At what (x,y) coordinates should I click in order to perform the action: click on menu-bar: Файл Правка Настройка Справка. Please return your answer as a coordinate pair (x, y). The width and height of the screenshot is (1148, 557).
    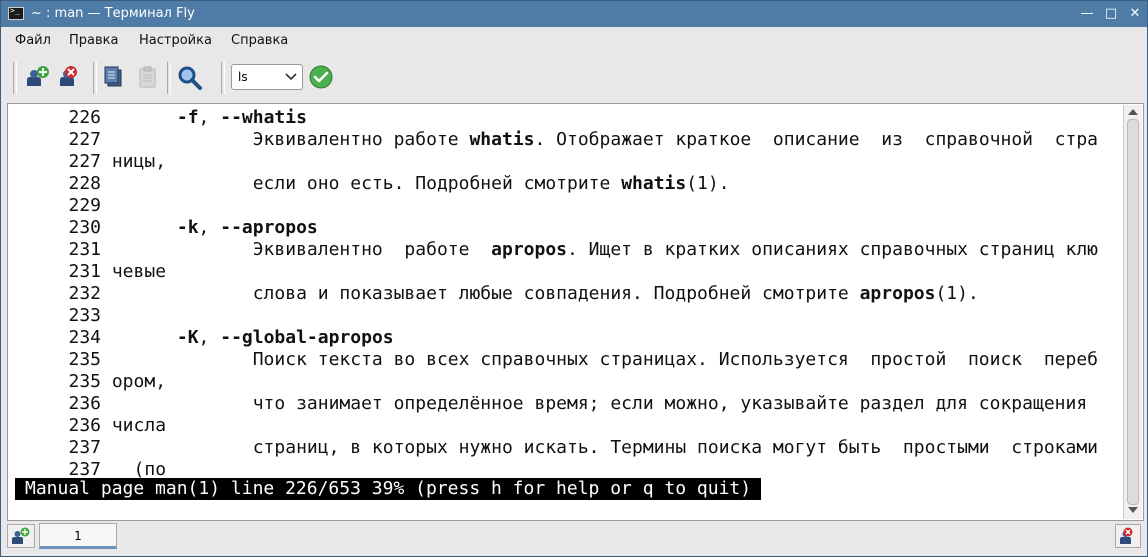
    Looking at the image, I should click on (574, 41).